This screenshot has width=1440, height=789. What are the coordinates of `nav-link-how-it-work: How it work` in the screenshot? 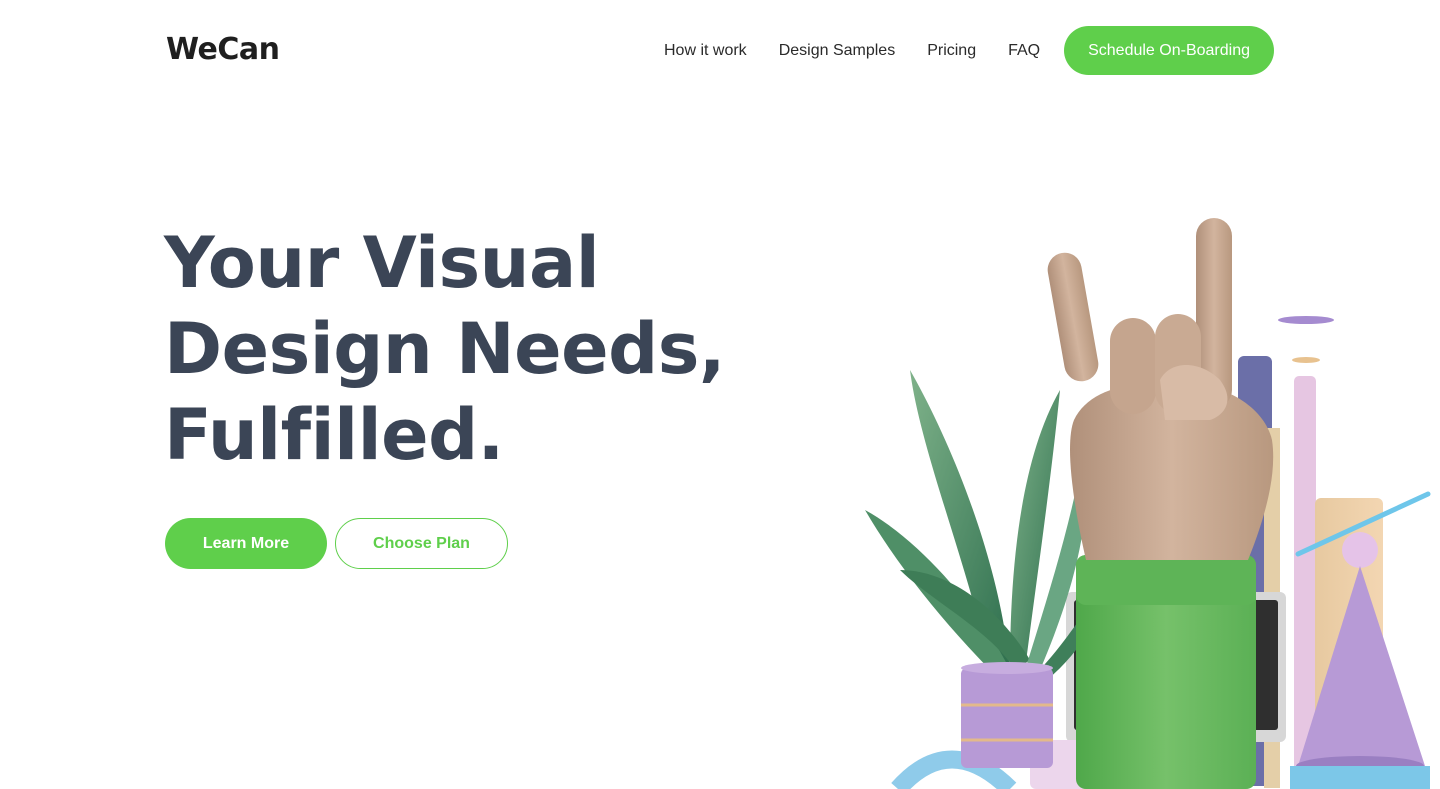 It's located at (705, 51).